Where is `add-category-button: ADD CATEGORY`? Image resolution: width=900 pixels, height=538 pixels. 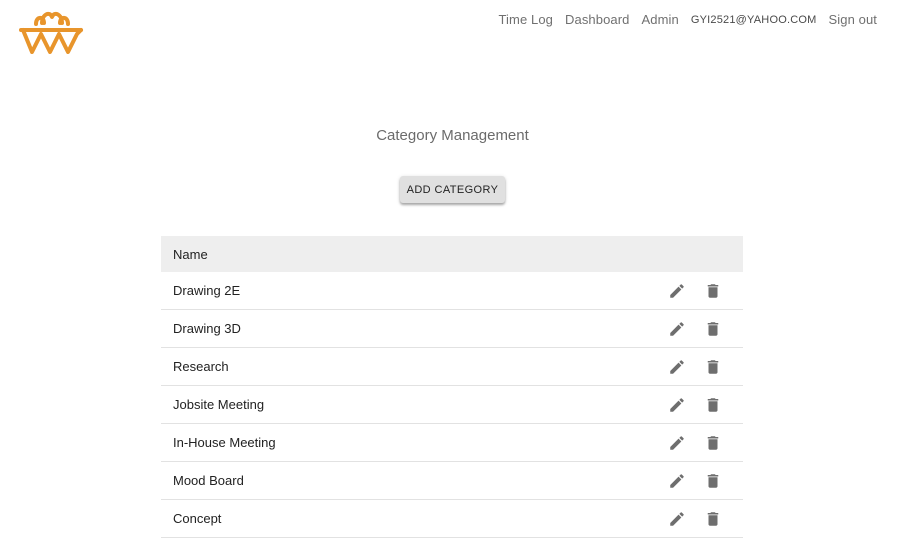
add-category-button: ADD CATEGORY is located at coordinates (452, 189).